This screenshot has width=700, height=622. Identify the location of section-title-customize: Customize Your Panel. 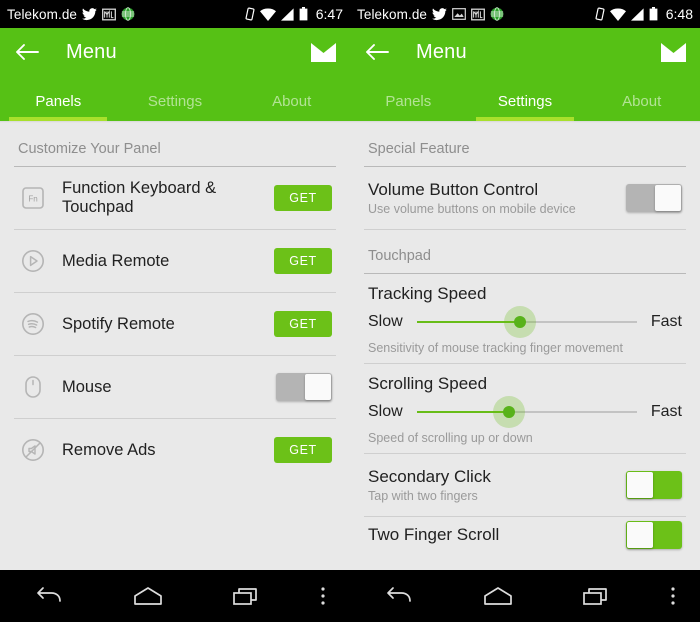
(89, 149).